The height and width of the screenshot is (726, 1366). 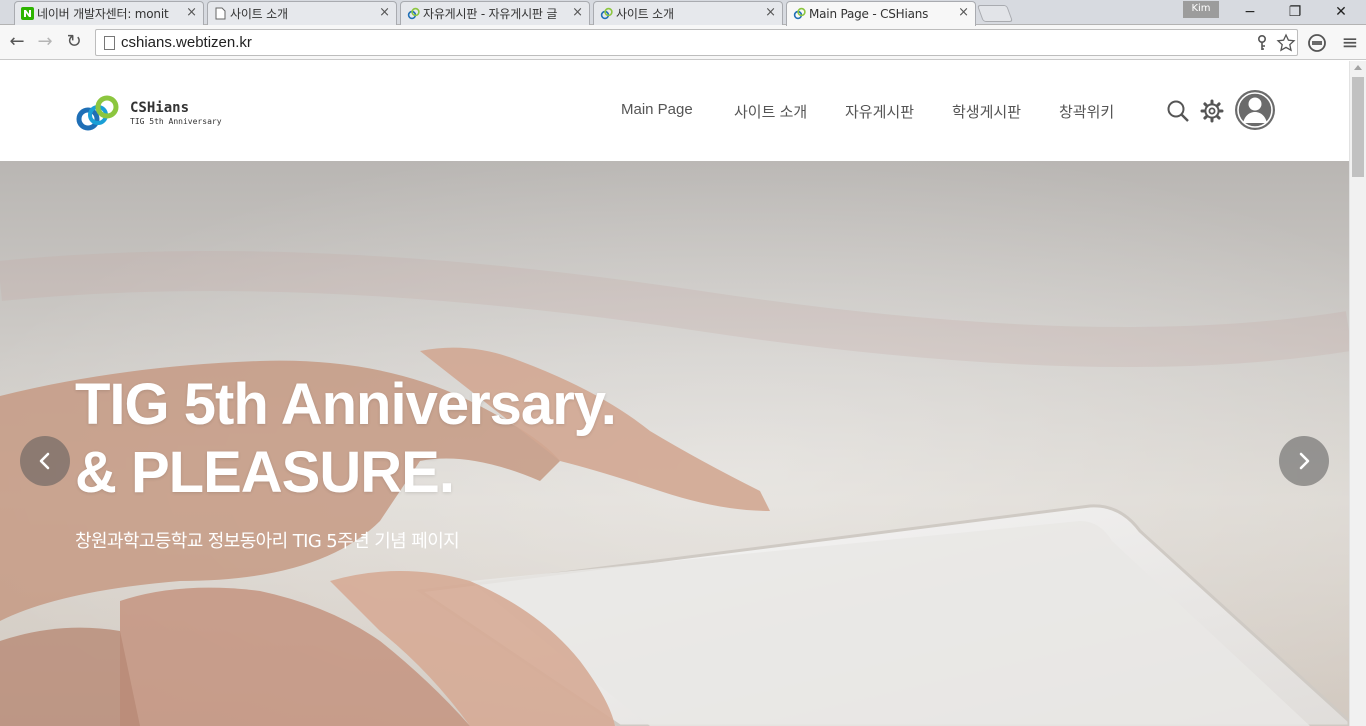 I want to click on tab-5-active: Main Page - CSHians ×, so click(x=881, y=13).